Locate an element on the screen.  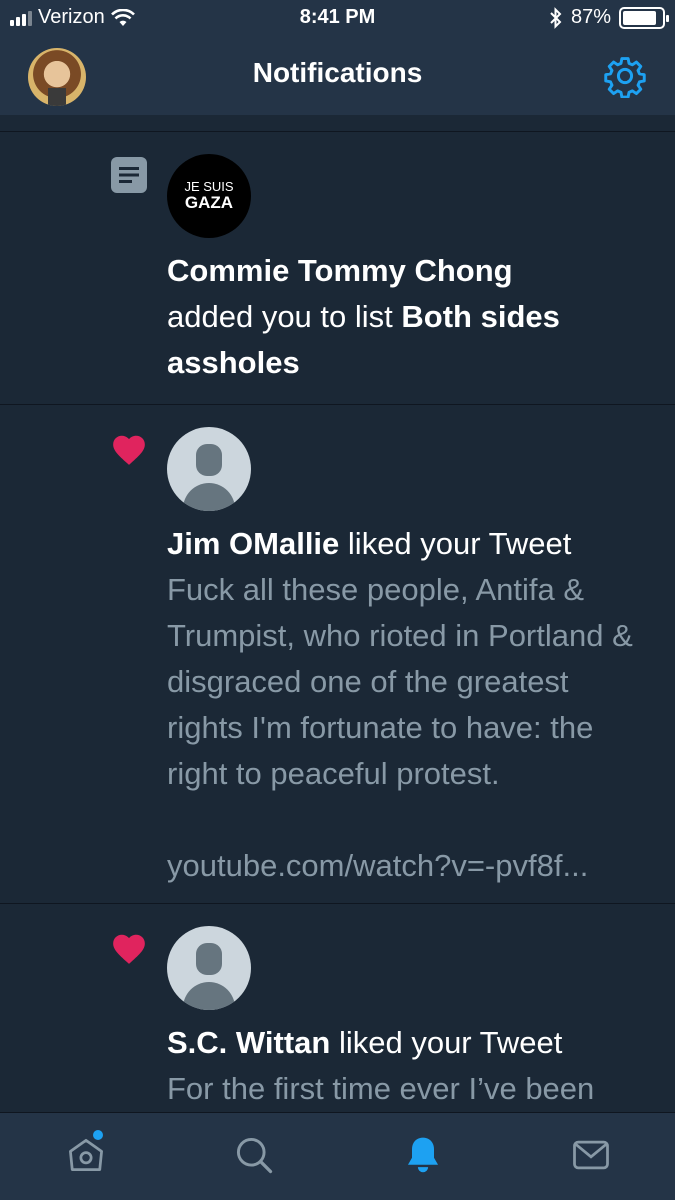
battery-fill is located at coordinates (640, 17).